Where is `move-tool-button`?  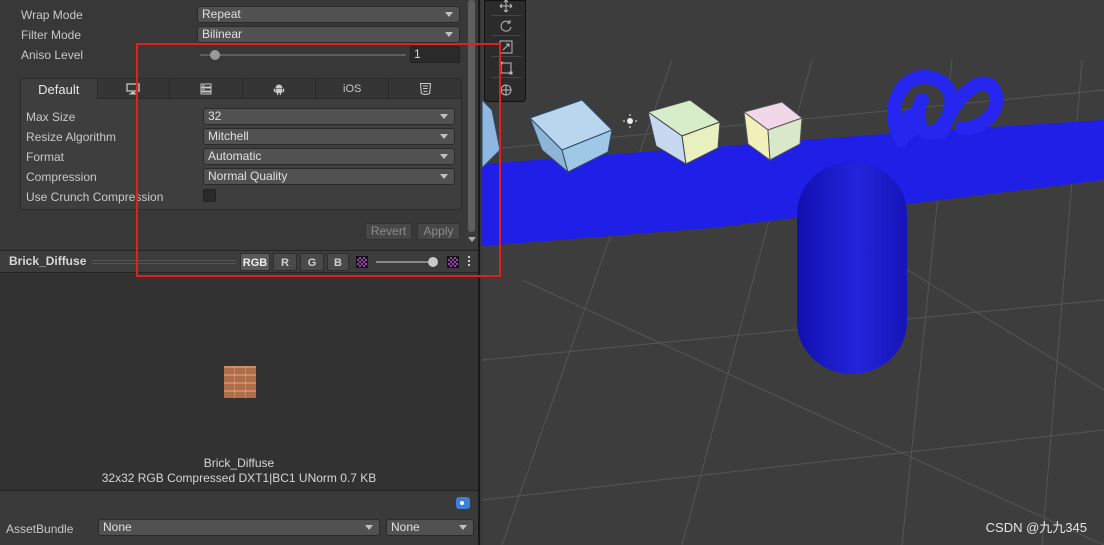
move-tool-button is located at coordinates (506, 8).